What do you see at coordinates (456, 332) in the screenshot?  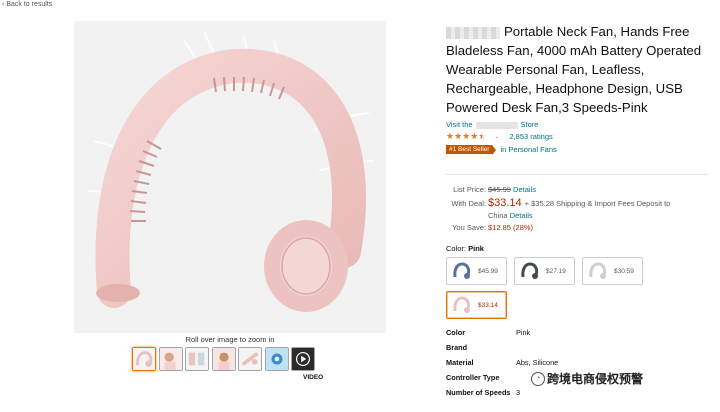 I see `spec-key: Color` at bounding box center [456, 332].